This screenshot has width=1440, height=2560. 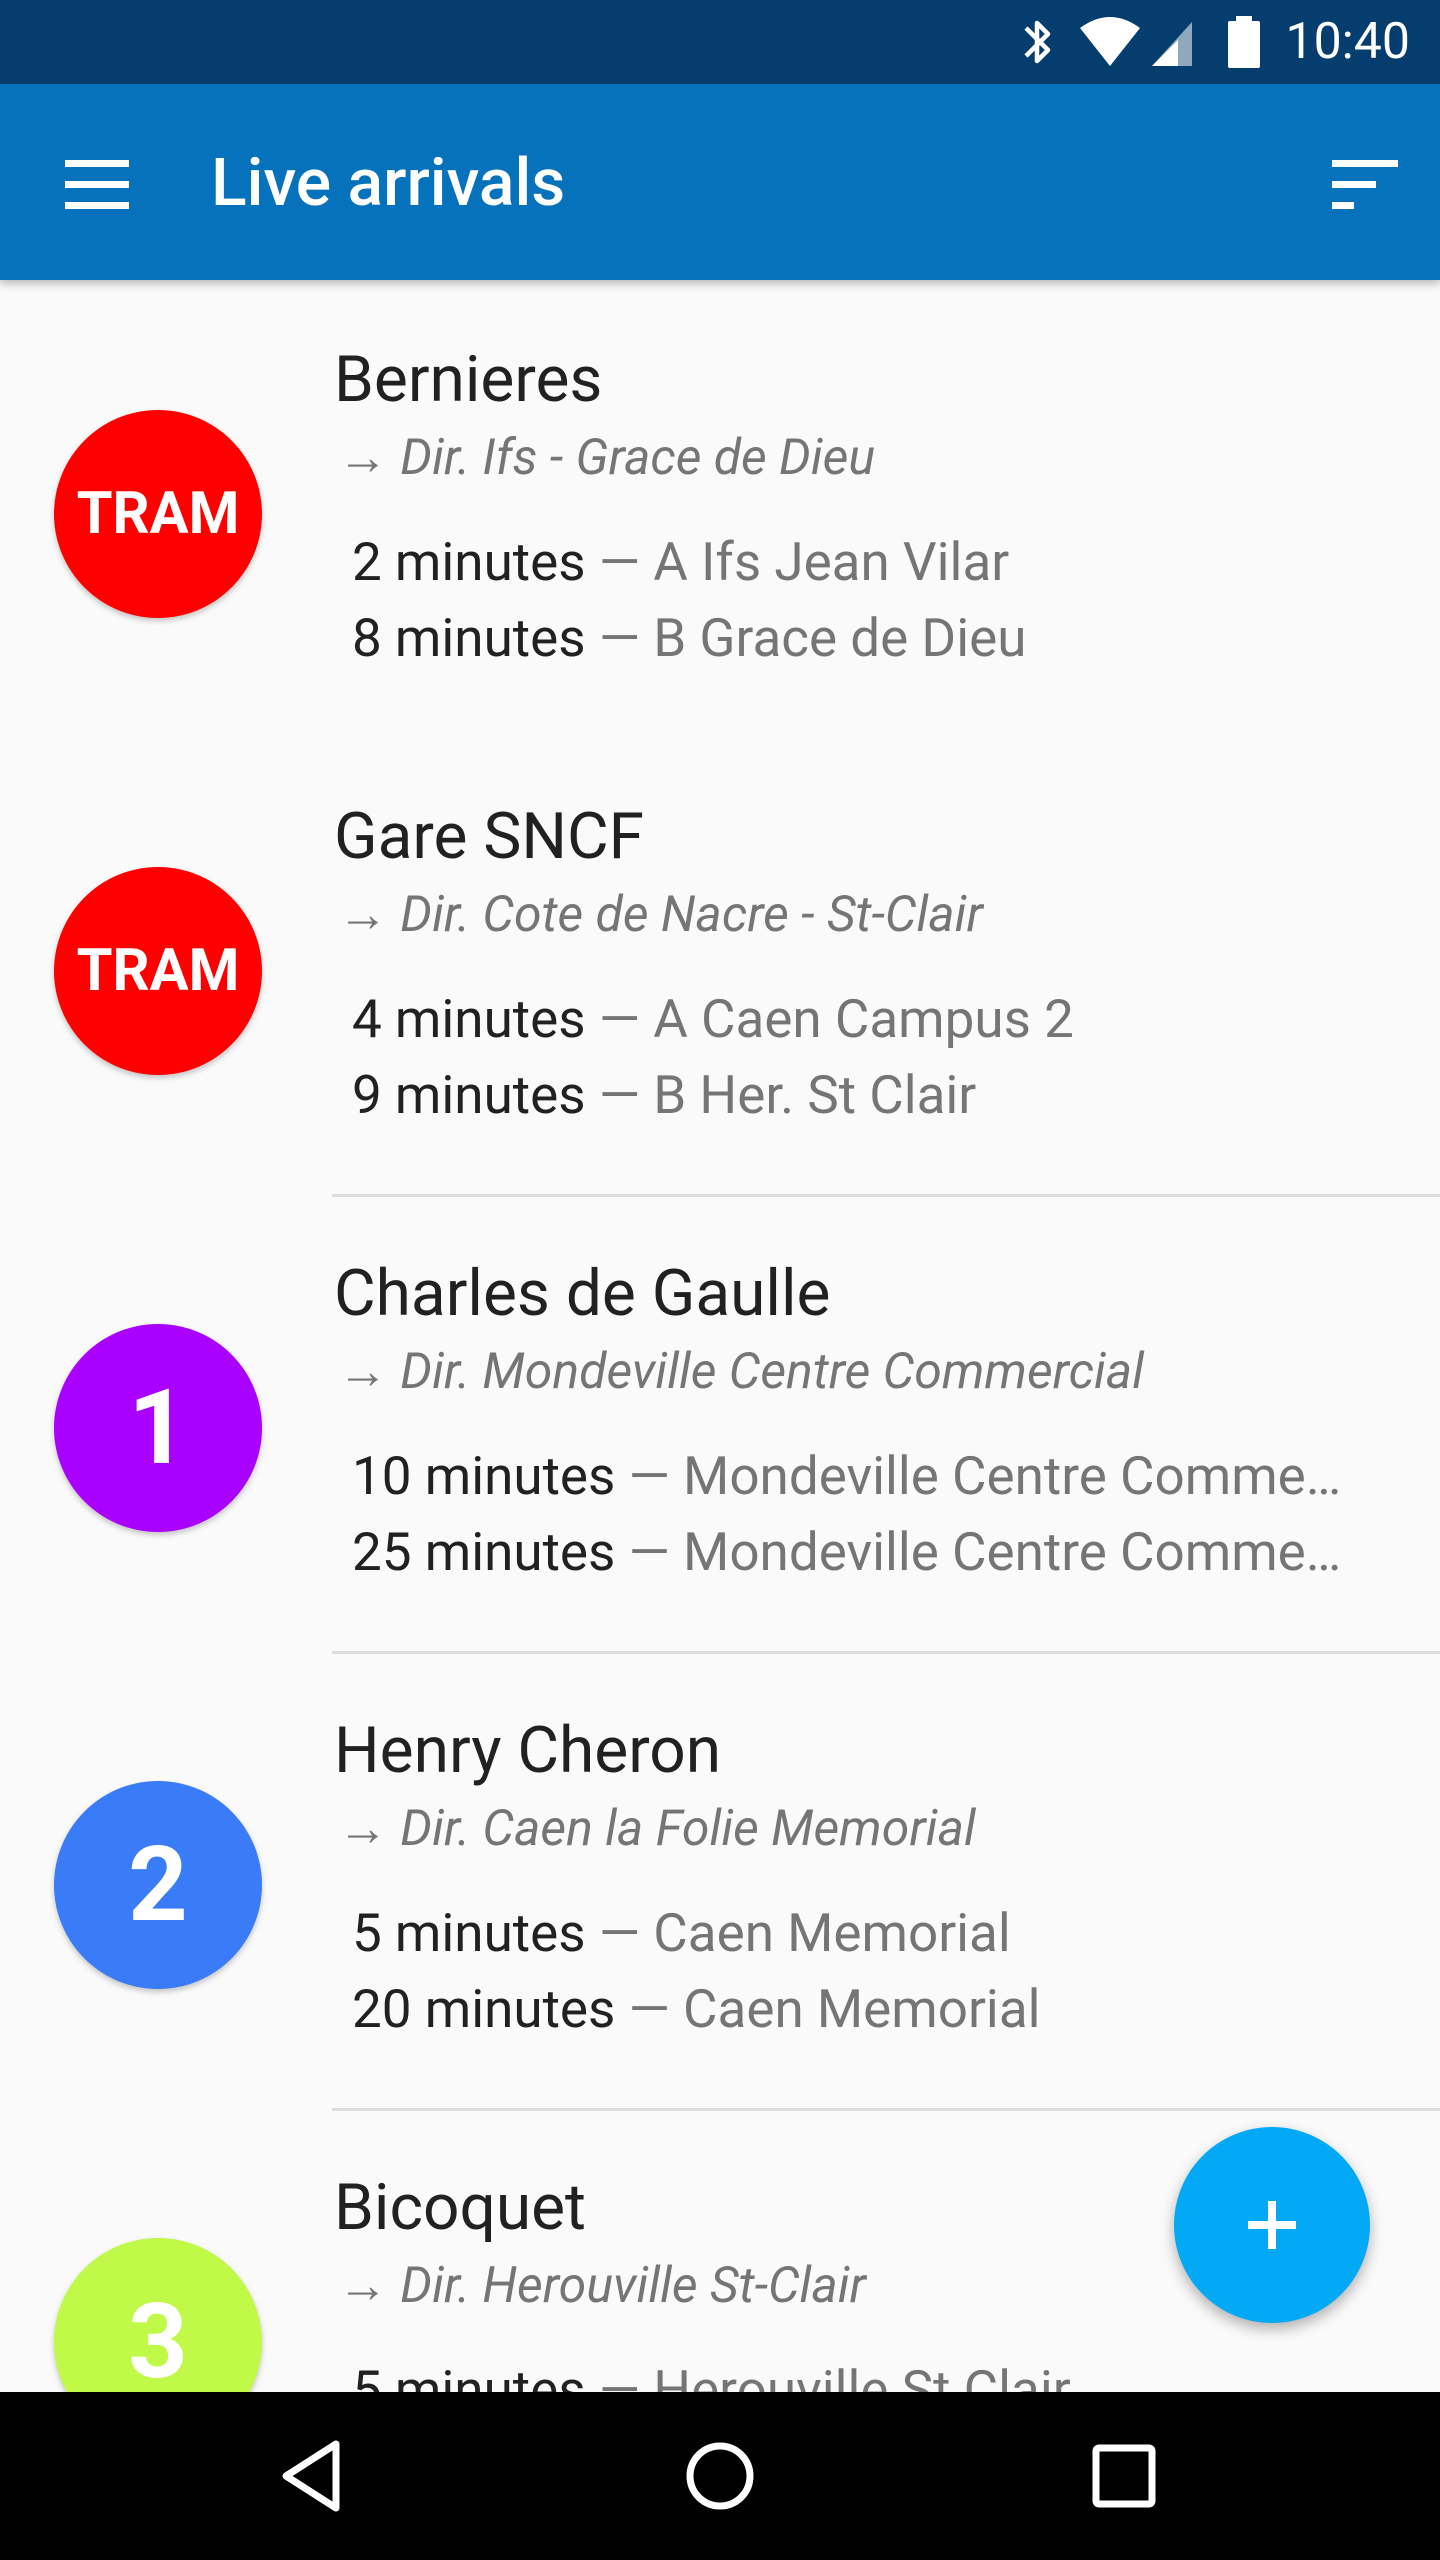 I want to click on add-stop-button, so click(x=1272, y=2225).